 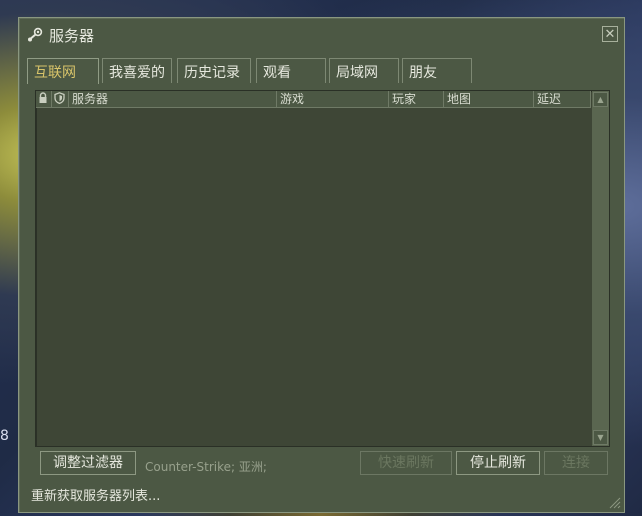 What do you see at coordinates (600, 268) in the screenshot?
I see `vertical-scrollbar: ▲ ▼` at bounding box center [600, 268].